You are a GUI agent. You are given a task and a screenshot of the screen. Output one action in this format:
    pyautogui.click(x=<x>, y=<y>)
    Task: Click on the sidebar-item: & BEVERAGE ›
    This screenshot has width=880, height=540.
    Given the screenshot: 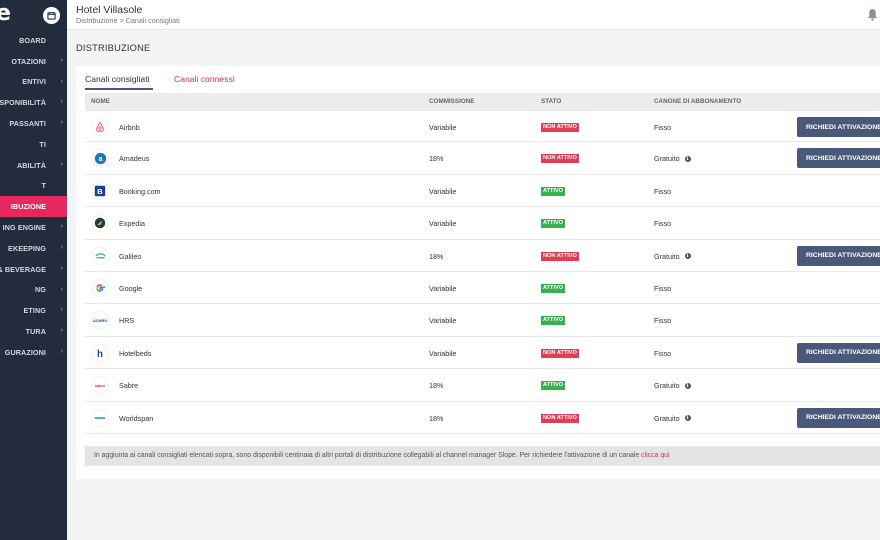 What is the action you would take?
    pyautogui.click(x=33, y=269)
    